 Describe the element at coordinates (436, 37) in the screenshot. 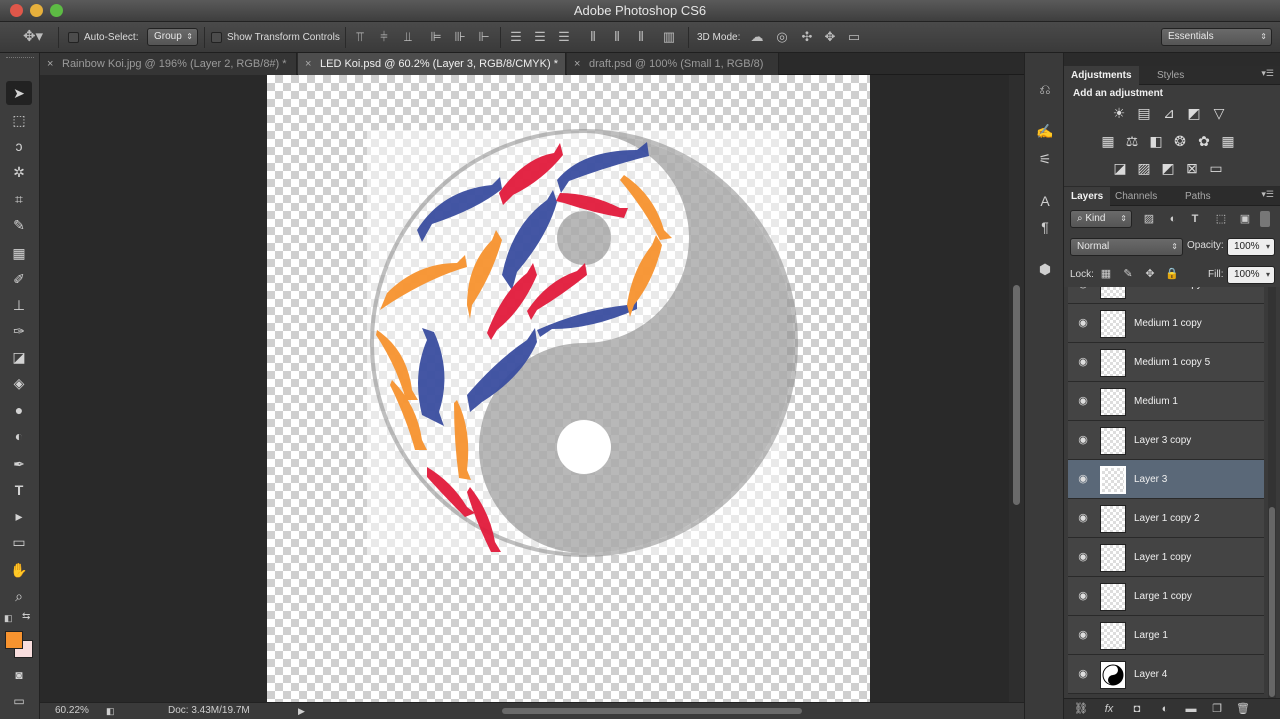

I see `align-left-icon: ⊫` at that location.